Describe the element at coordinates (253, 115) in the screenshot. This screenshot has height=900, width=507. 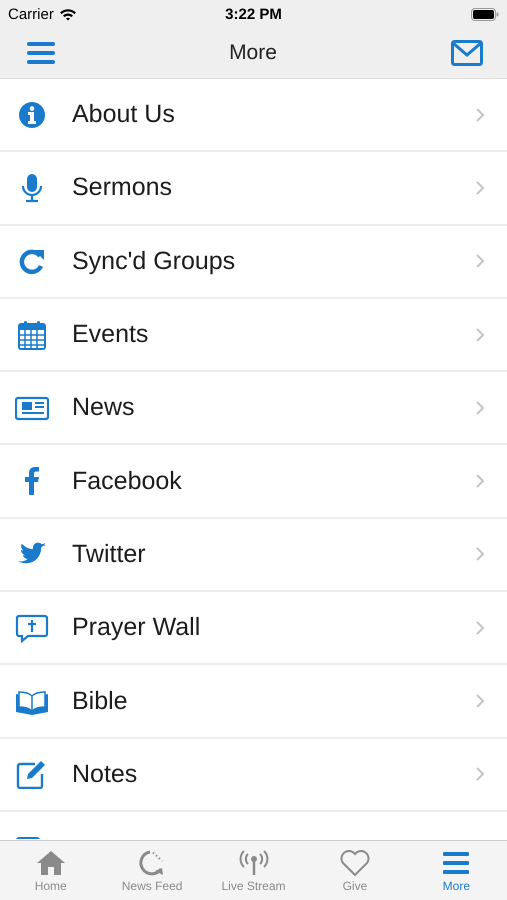
I see `menu-item: About Us` at that location.